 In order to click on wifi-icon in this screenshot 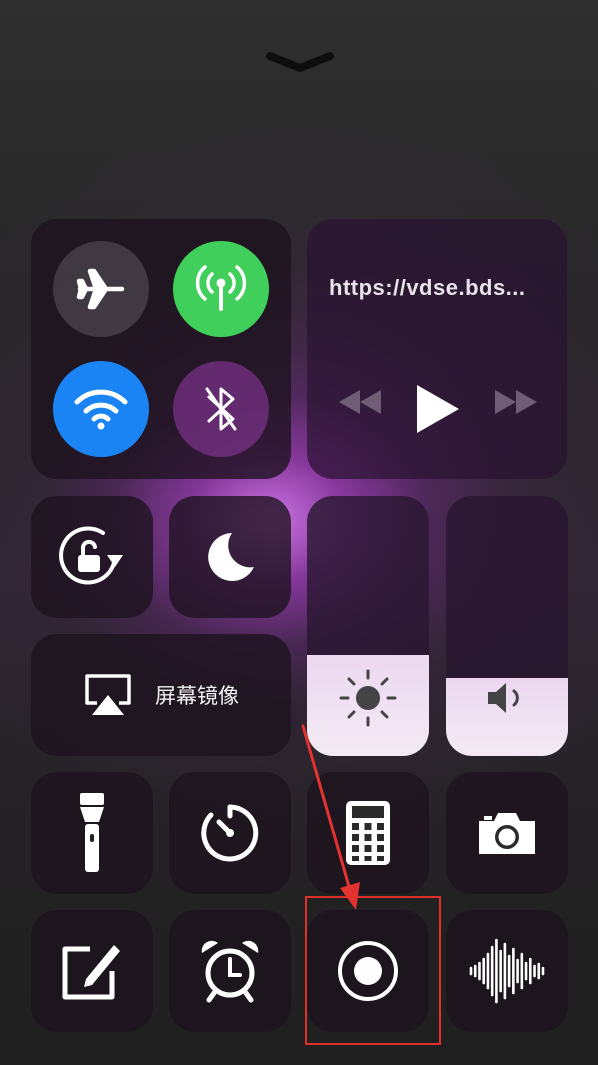, I will do `click(101, 409)`.